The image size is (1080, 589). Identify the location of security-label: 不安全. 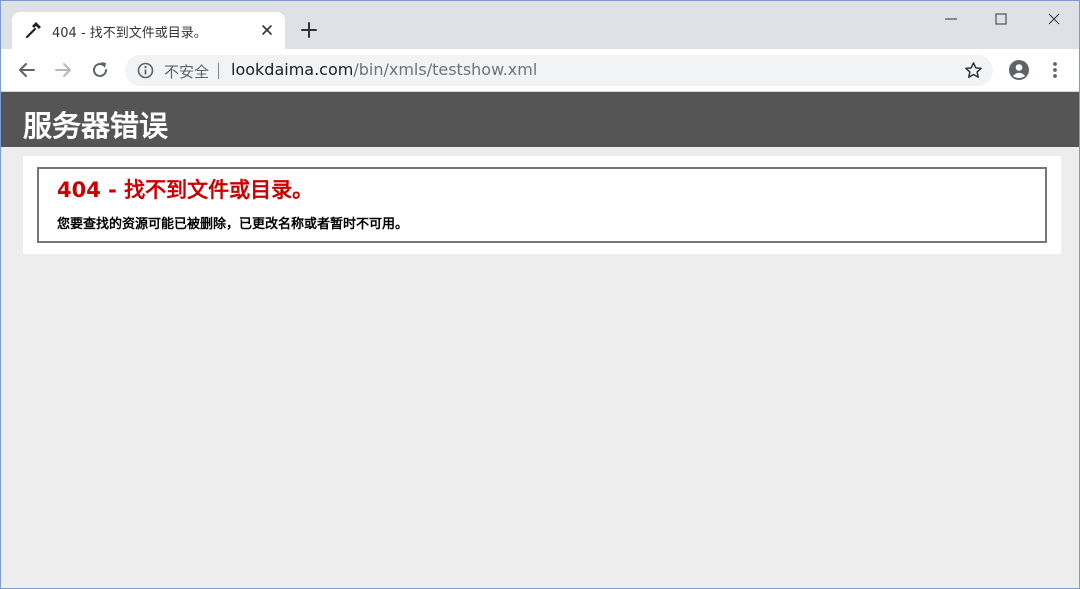
(186, 71).